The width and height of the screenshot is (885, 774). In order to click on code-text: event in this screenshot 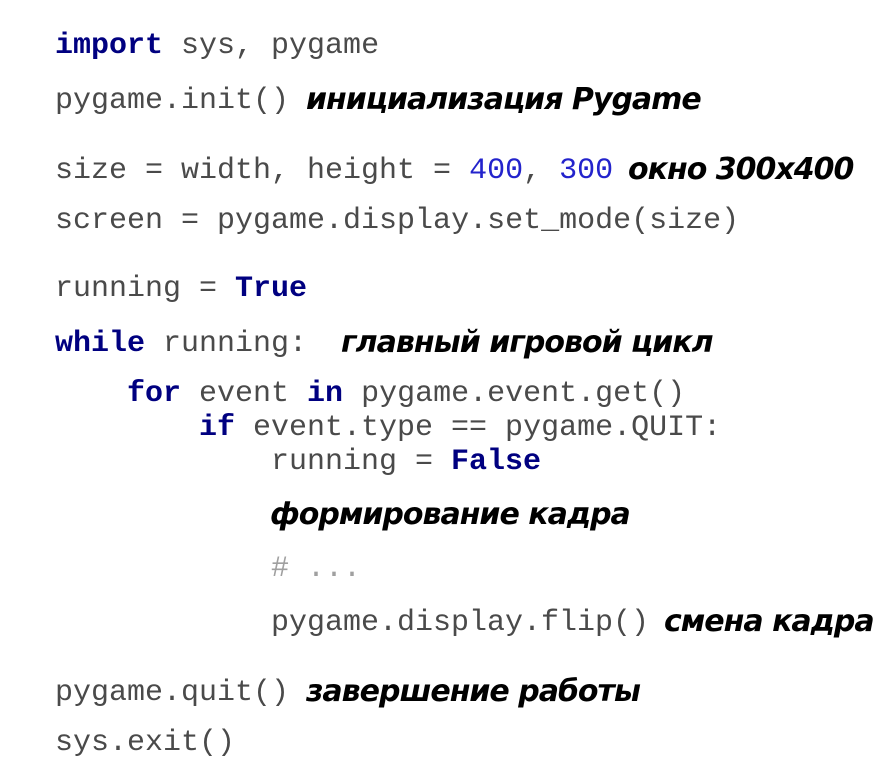, I will do `click(244, 394)`.